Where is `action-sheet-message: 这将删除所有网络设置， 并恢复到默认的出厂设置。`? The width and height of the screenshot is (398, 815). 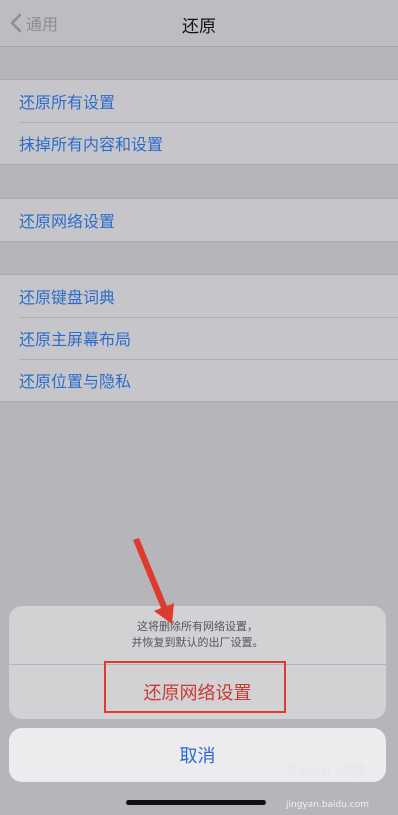
action-sheet-message: 这将删除所有网络设置， 并恢复到默认的出厂设置。 is located at coordinates (197, 635).